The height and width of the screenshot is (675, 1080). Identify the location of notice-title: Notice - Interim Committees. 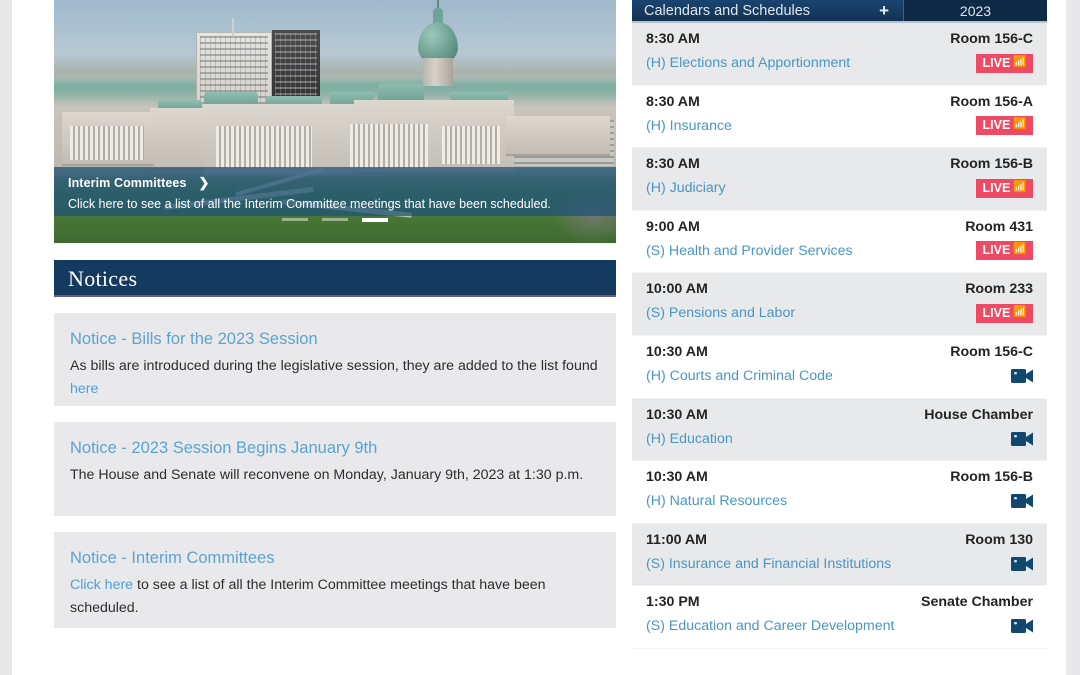
(335, 558).